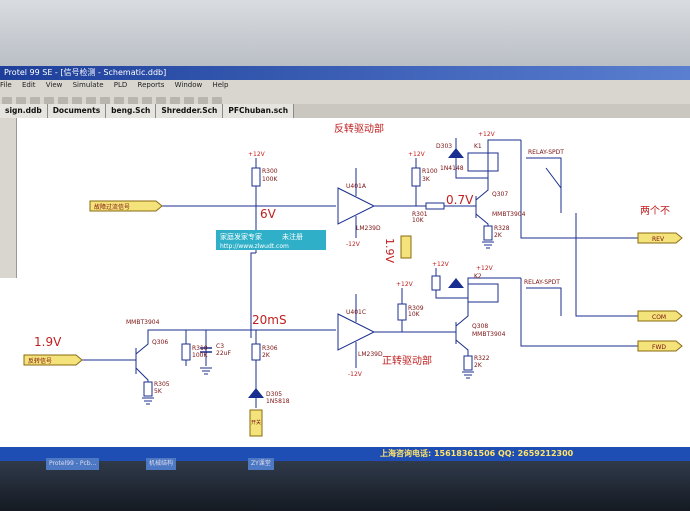 The image size is (690, 511). What do you see at coordinates (460, 200) in the screenshot?
I see `voltage-0-7v: 0.7V` at bounding box center [460, 200].